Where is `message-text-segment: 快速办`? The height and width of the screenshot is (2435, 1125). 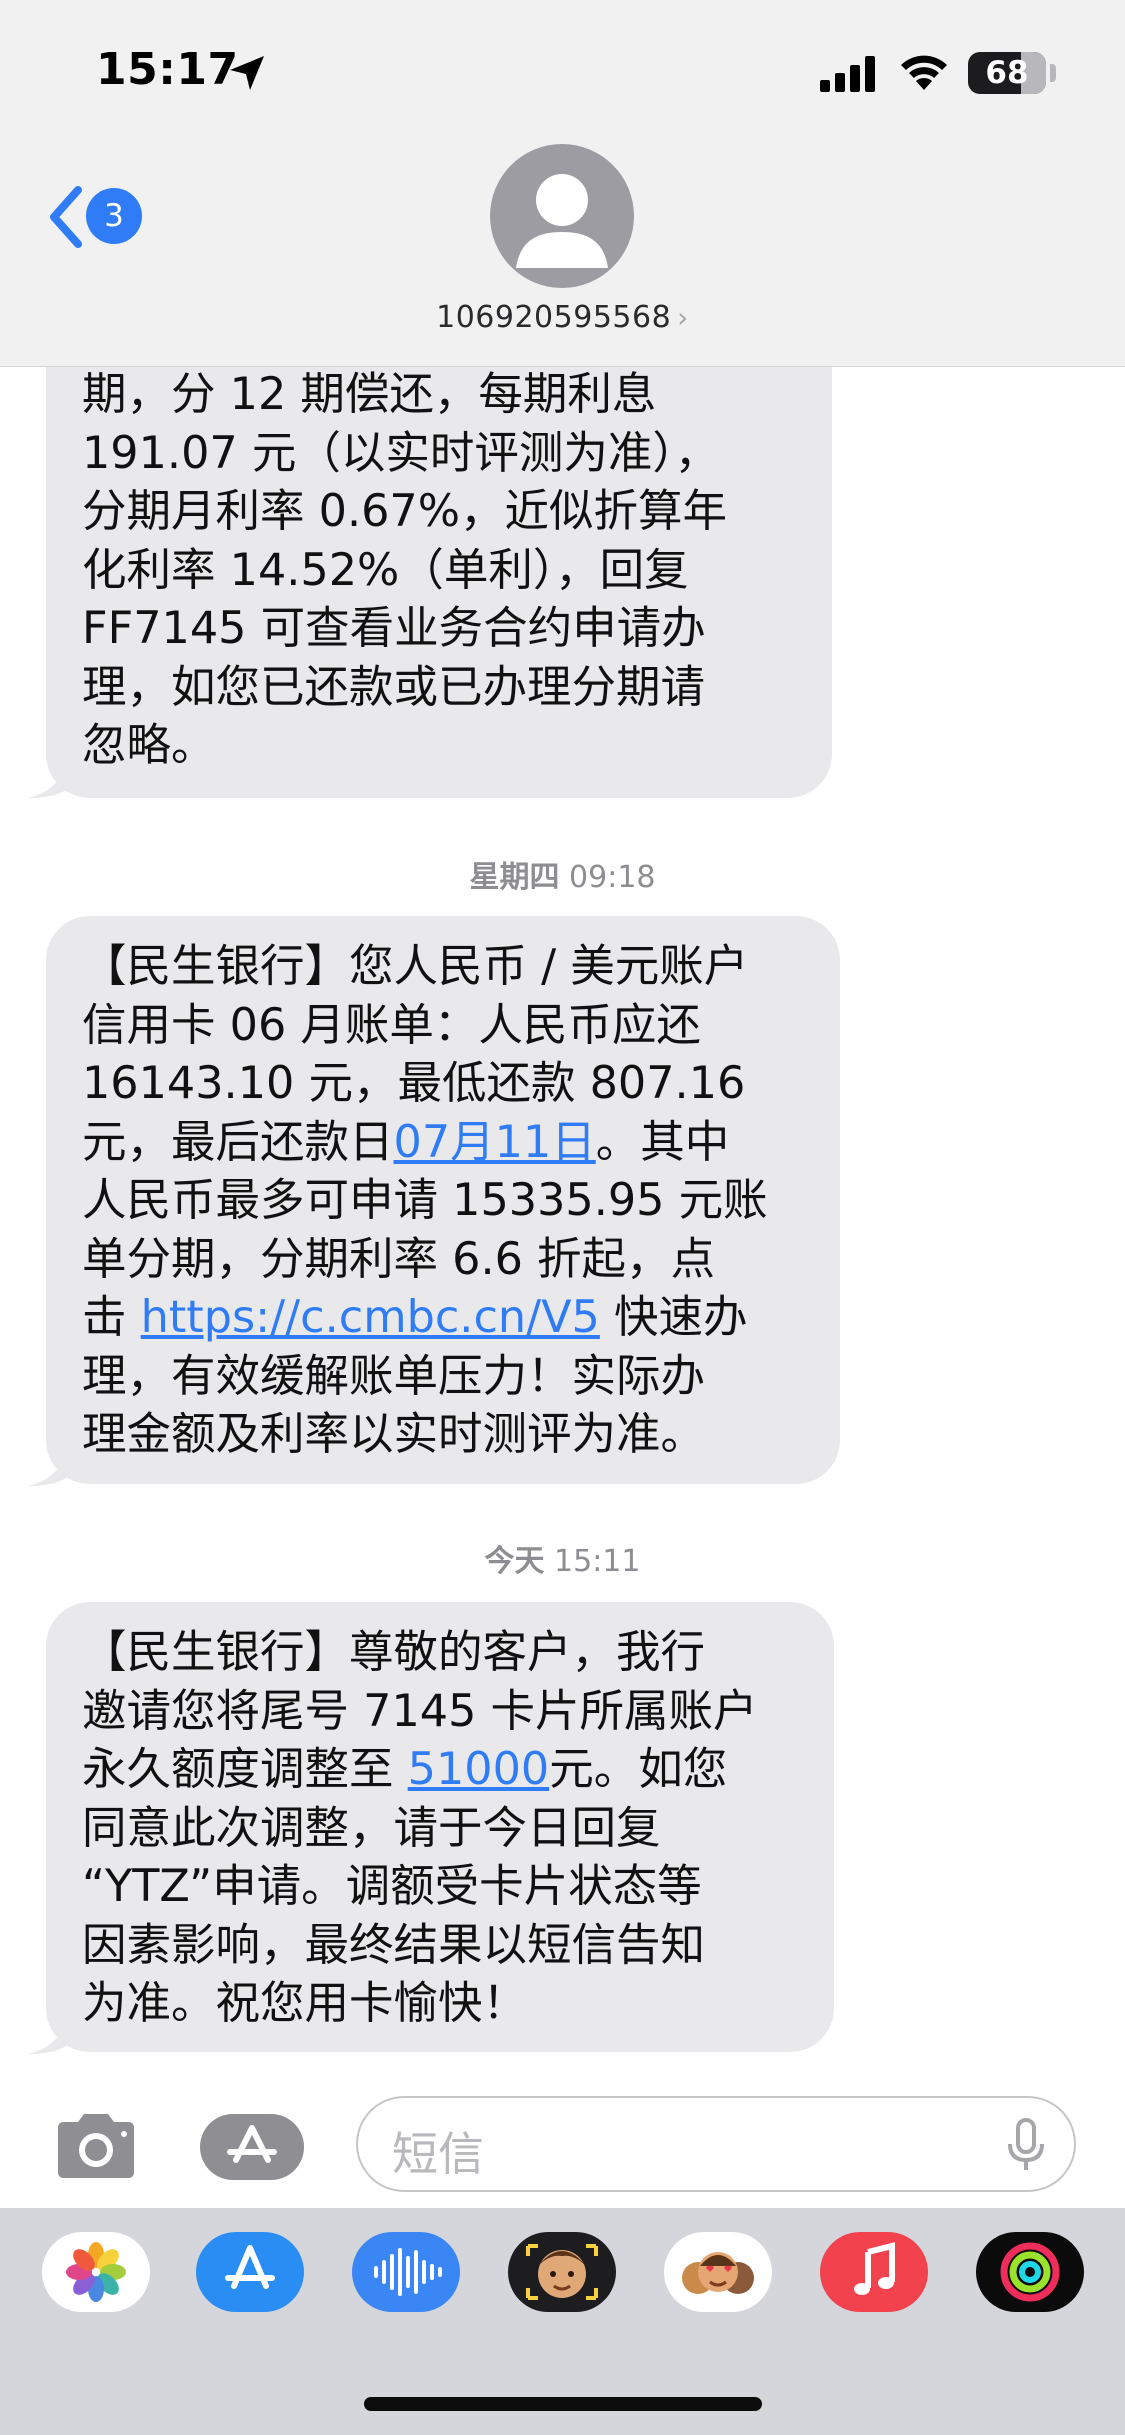
message-text-segment: 快速办 is located at coordinates (673, 1317).